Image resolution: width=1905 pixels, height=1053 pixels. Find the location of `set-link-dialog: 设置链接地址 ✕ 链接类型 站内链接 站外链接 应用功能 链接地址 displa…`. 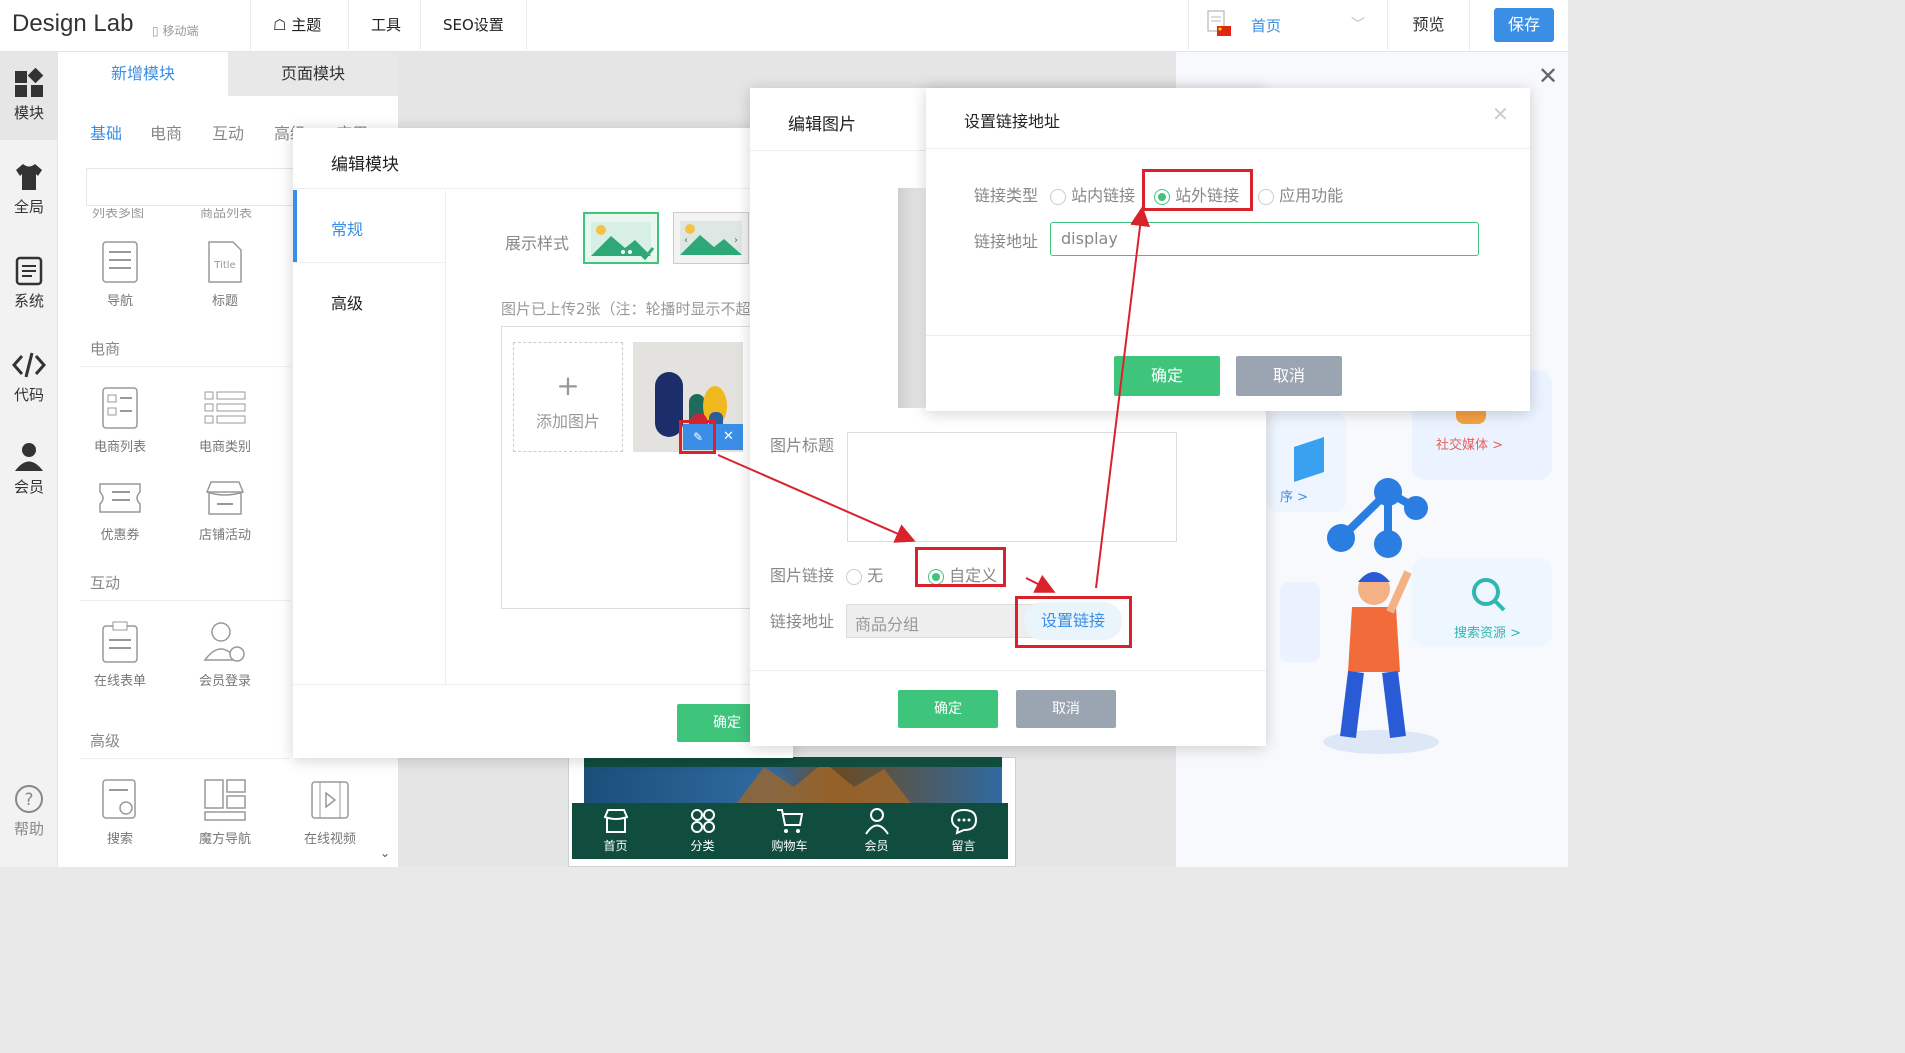

set-link-dialog: 设置链接地址 ✕ 链接类型 站内链接 站外链接 应用功能 链接地址 displa… is located at coordinates (1228, 249).